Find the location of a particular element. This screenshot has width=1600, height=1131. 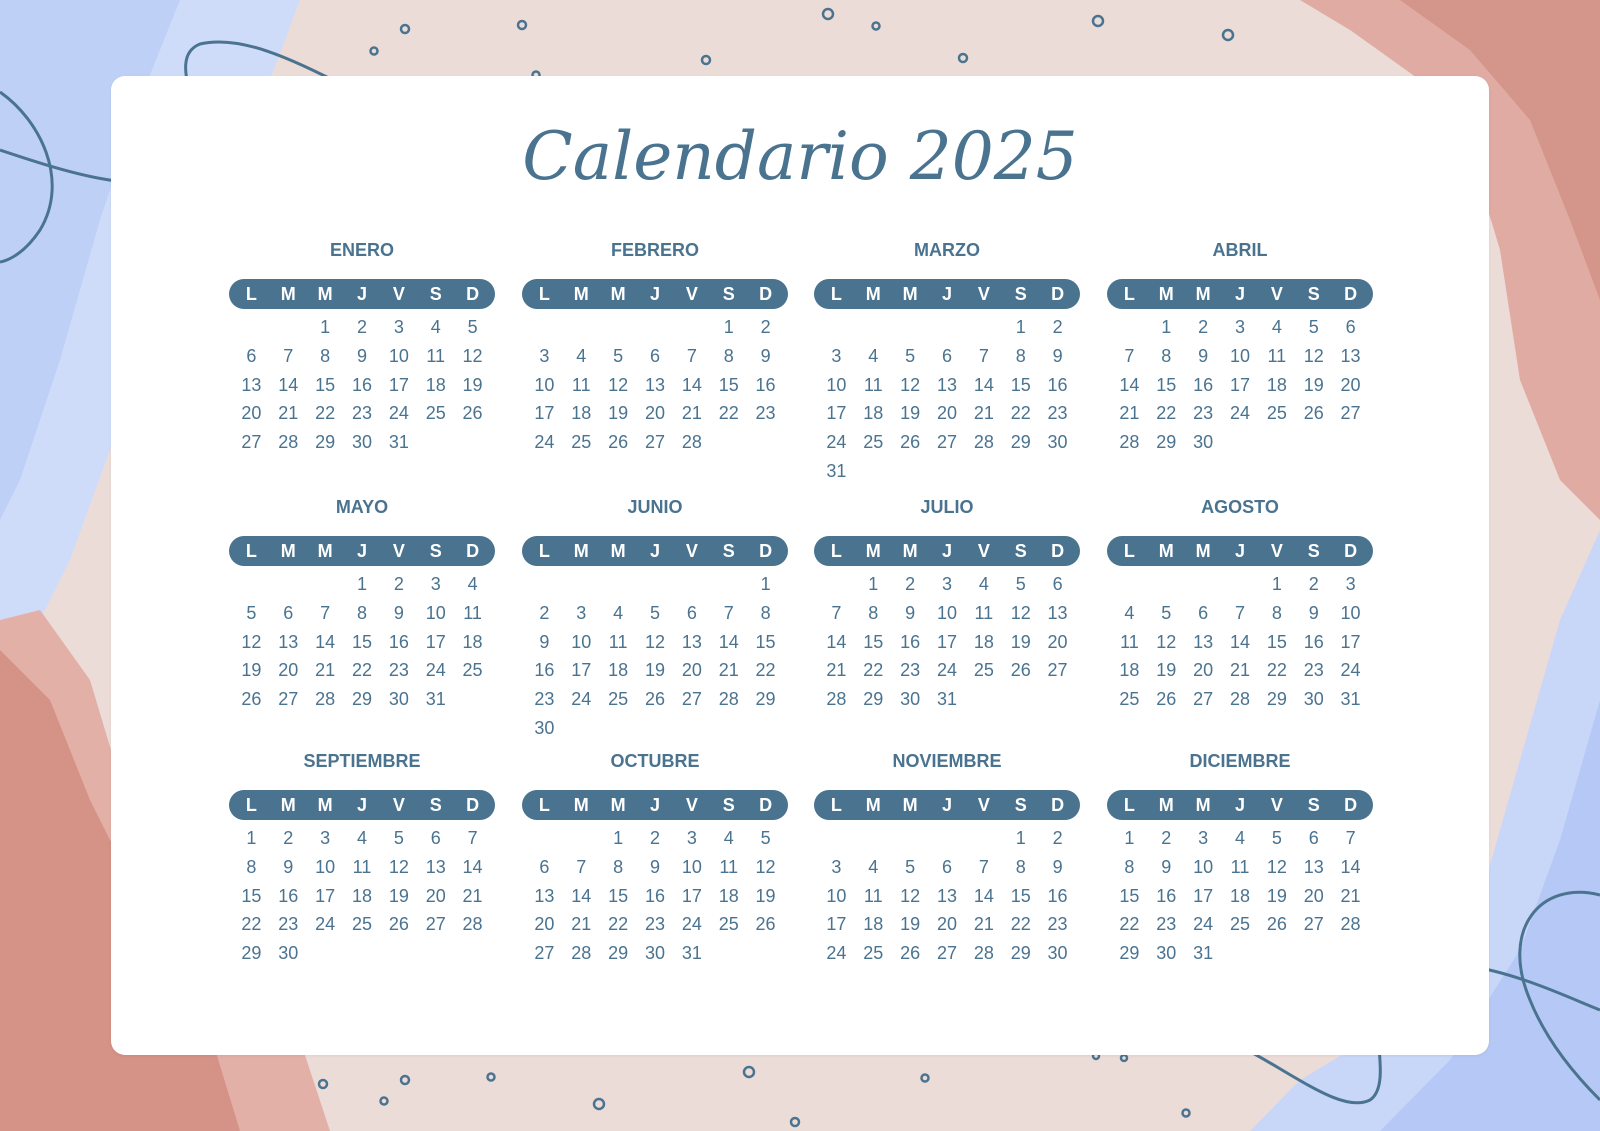

day-cell: 30 is located at coordinates (910, 699).